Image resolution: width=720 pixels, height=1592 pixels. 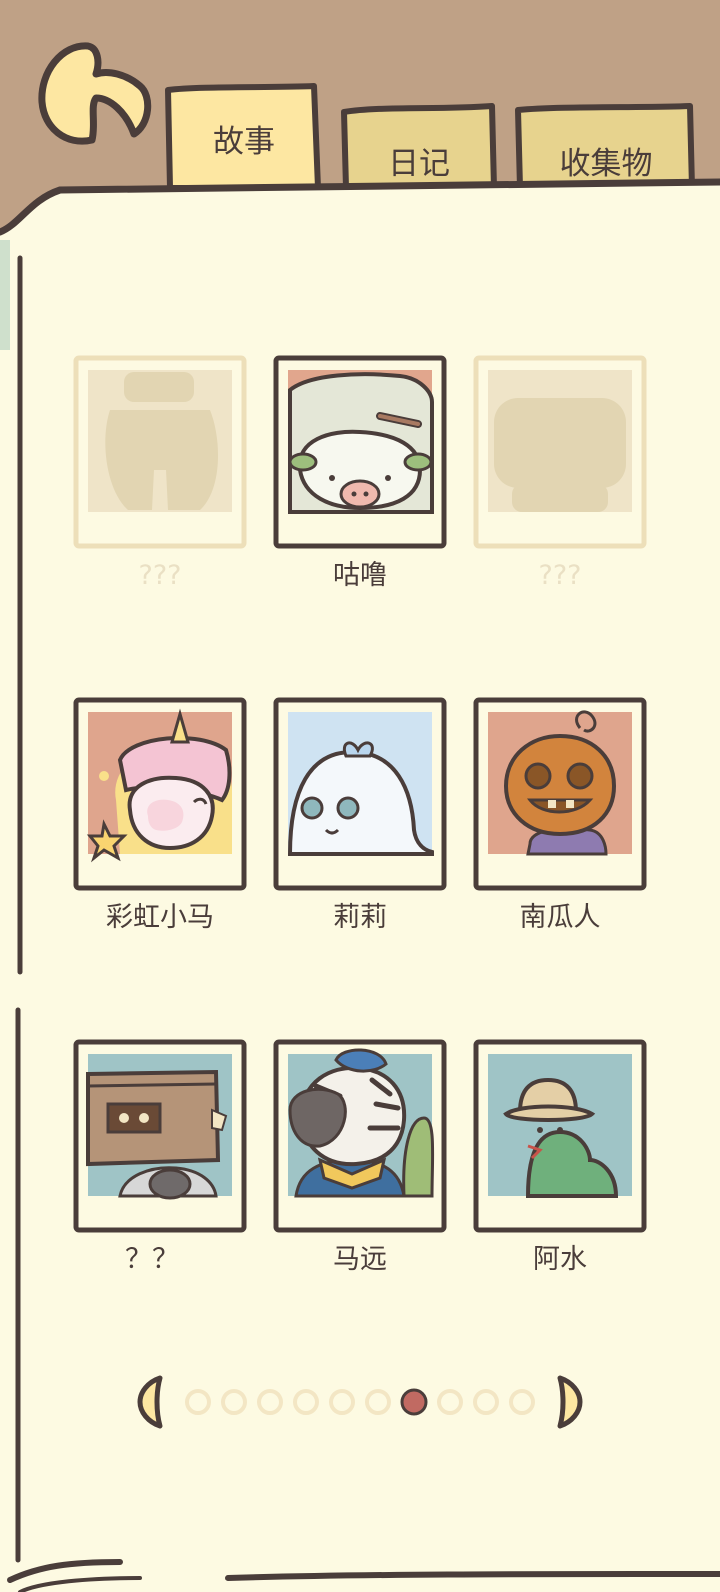 I want to click on page-edge-tab, so click(x=5, y=295).